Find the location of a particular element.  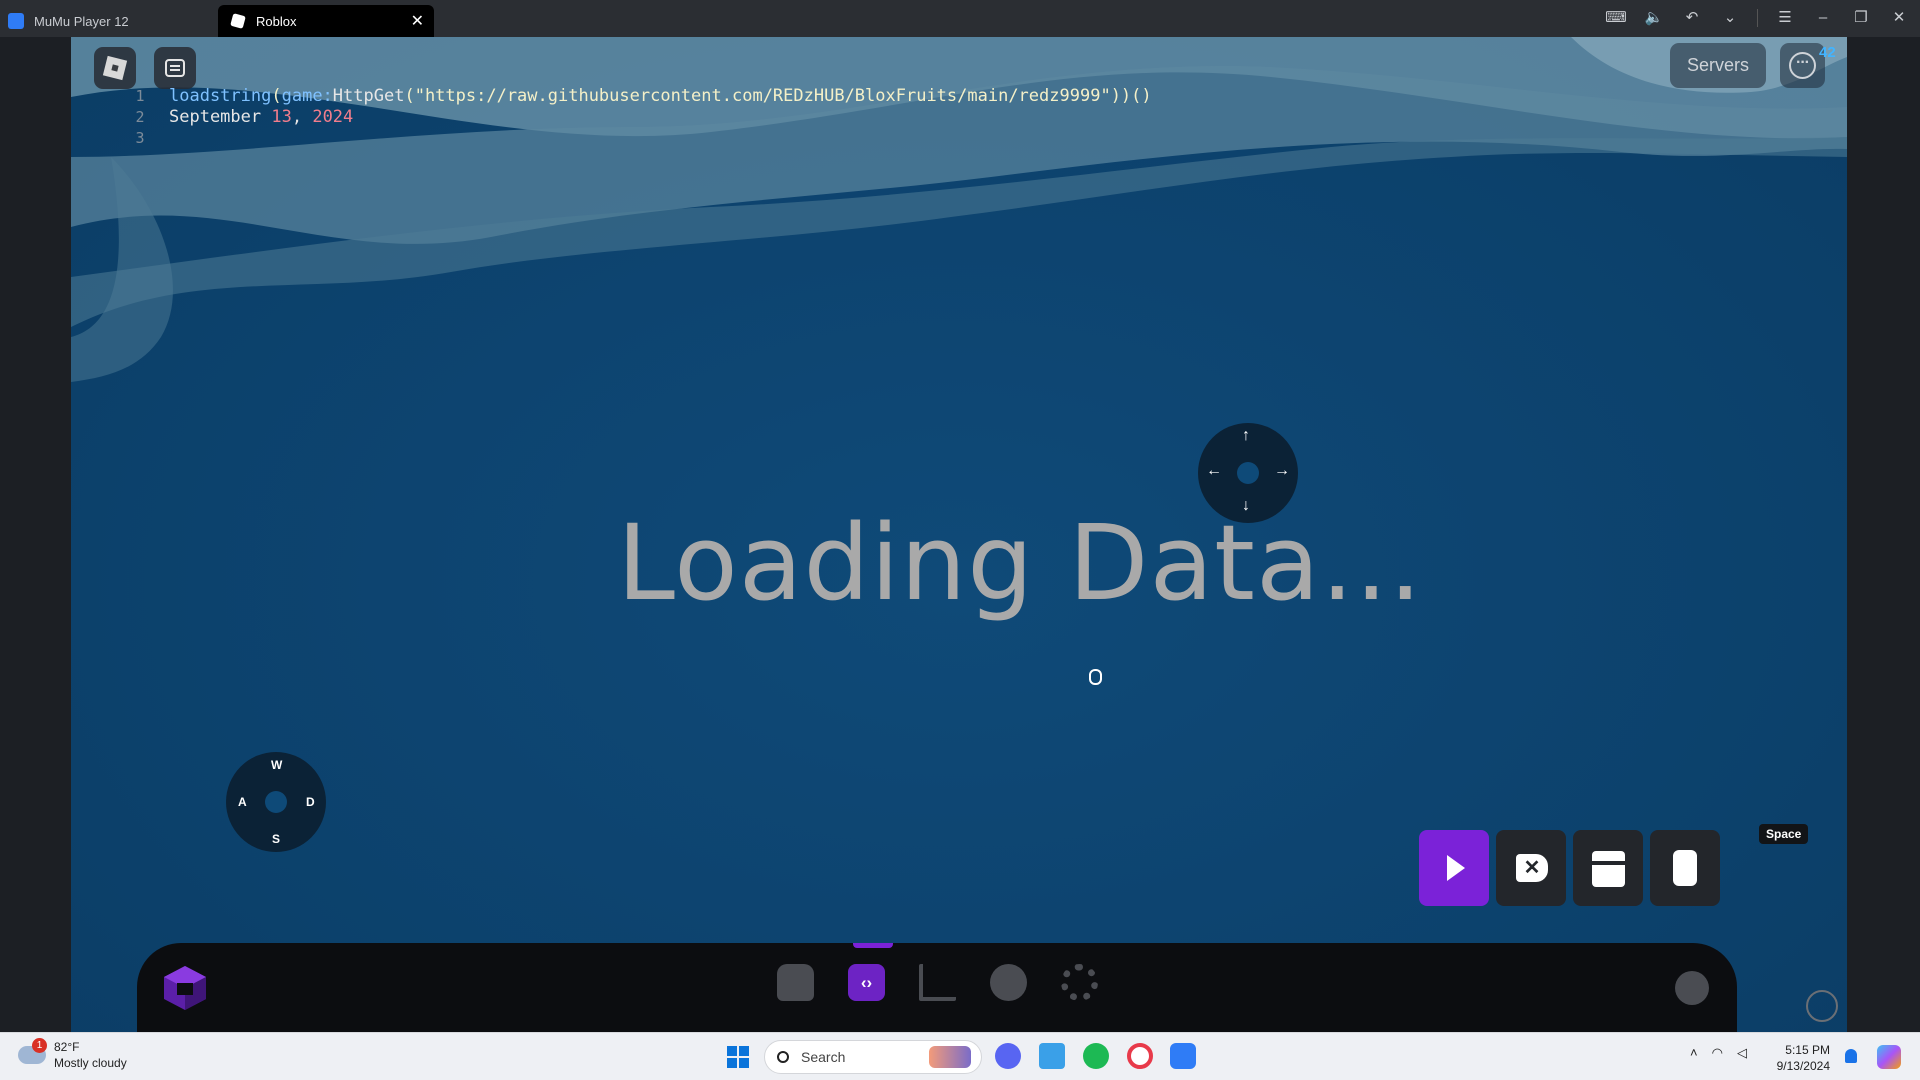

code-icon: ‹› is located at coordinates (866, 982).